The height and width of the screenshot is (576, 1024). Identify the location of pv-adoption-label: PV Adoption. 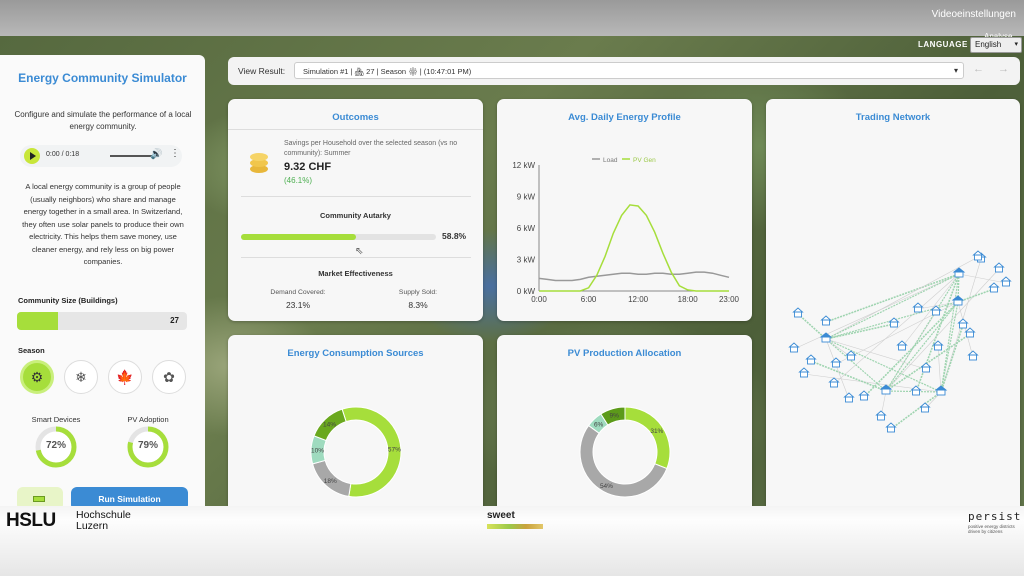
(148, 419).